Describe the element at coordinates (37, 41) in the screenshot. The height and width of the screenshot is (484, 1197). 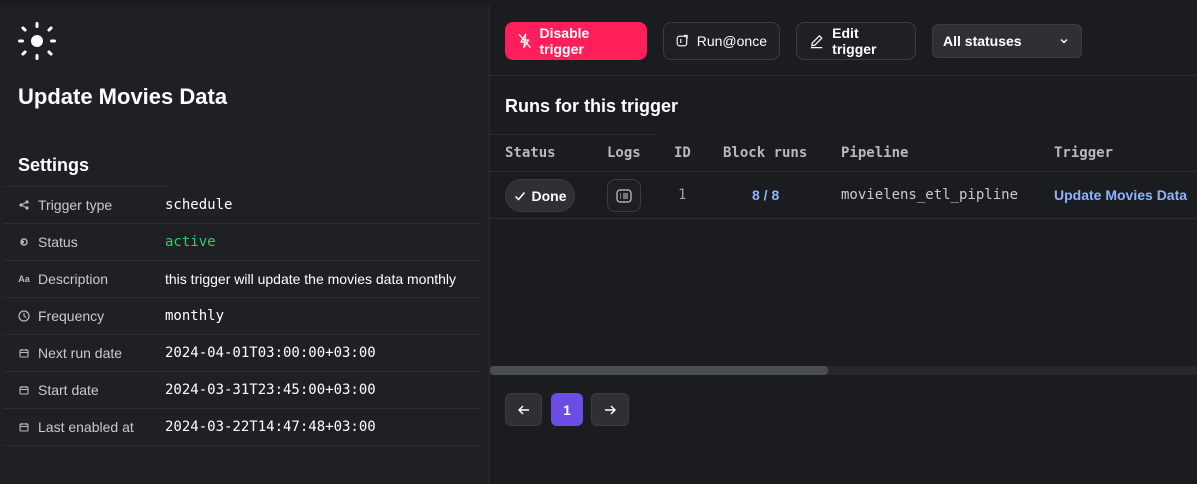
I see `sun-icon` at that location.